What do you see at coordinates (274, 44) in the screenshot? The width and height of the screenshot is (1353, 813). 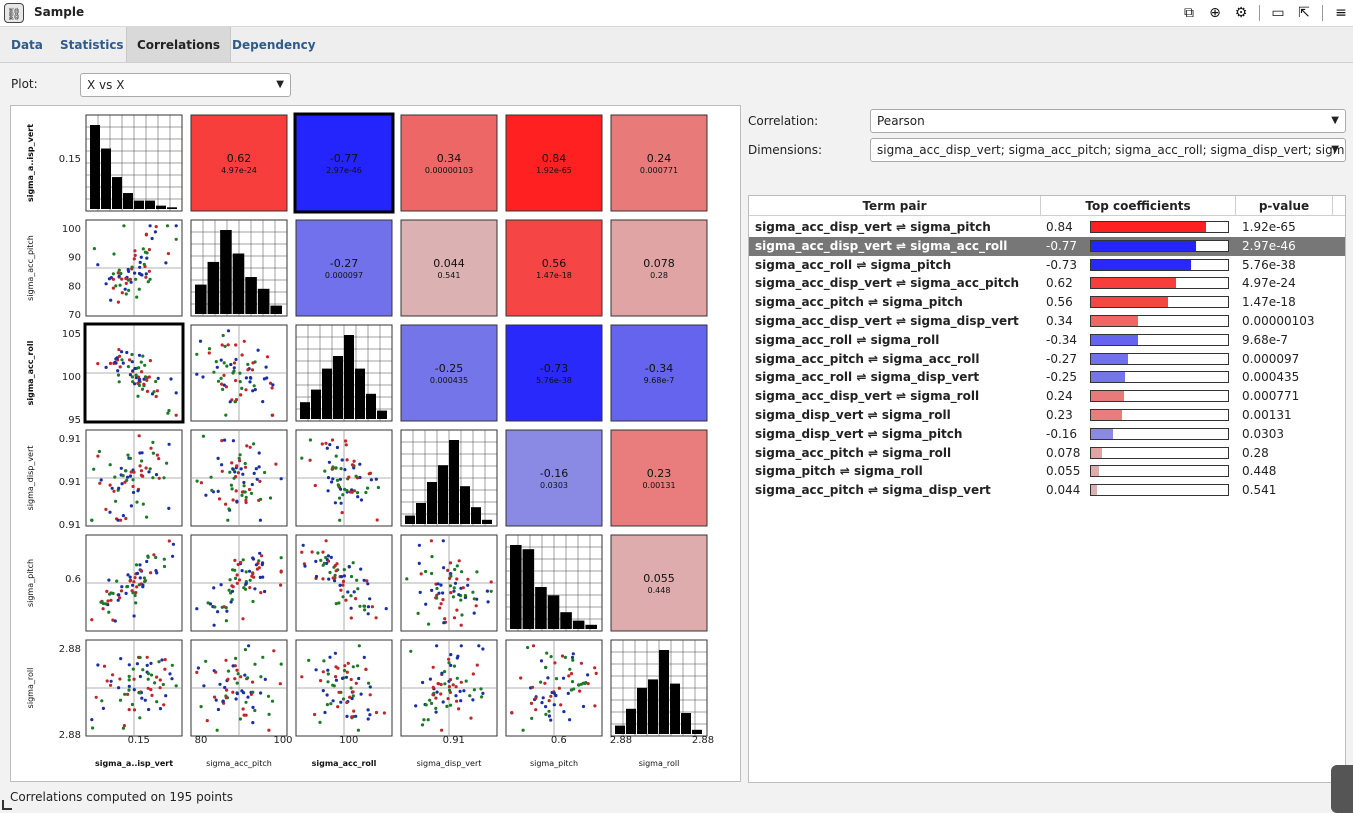 I see `tab-dependency: Dependency` at bounding box center [274, 44].